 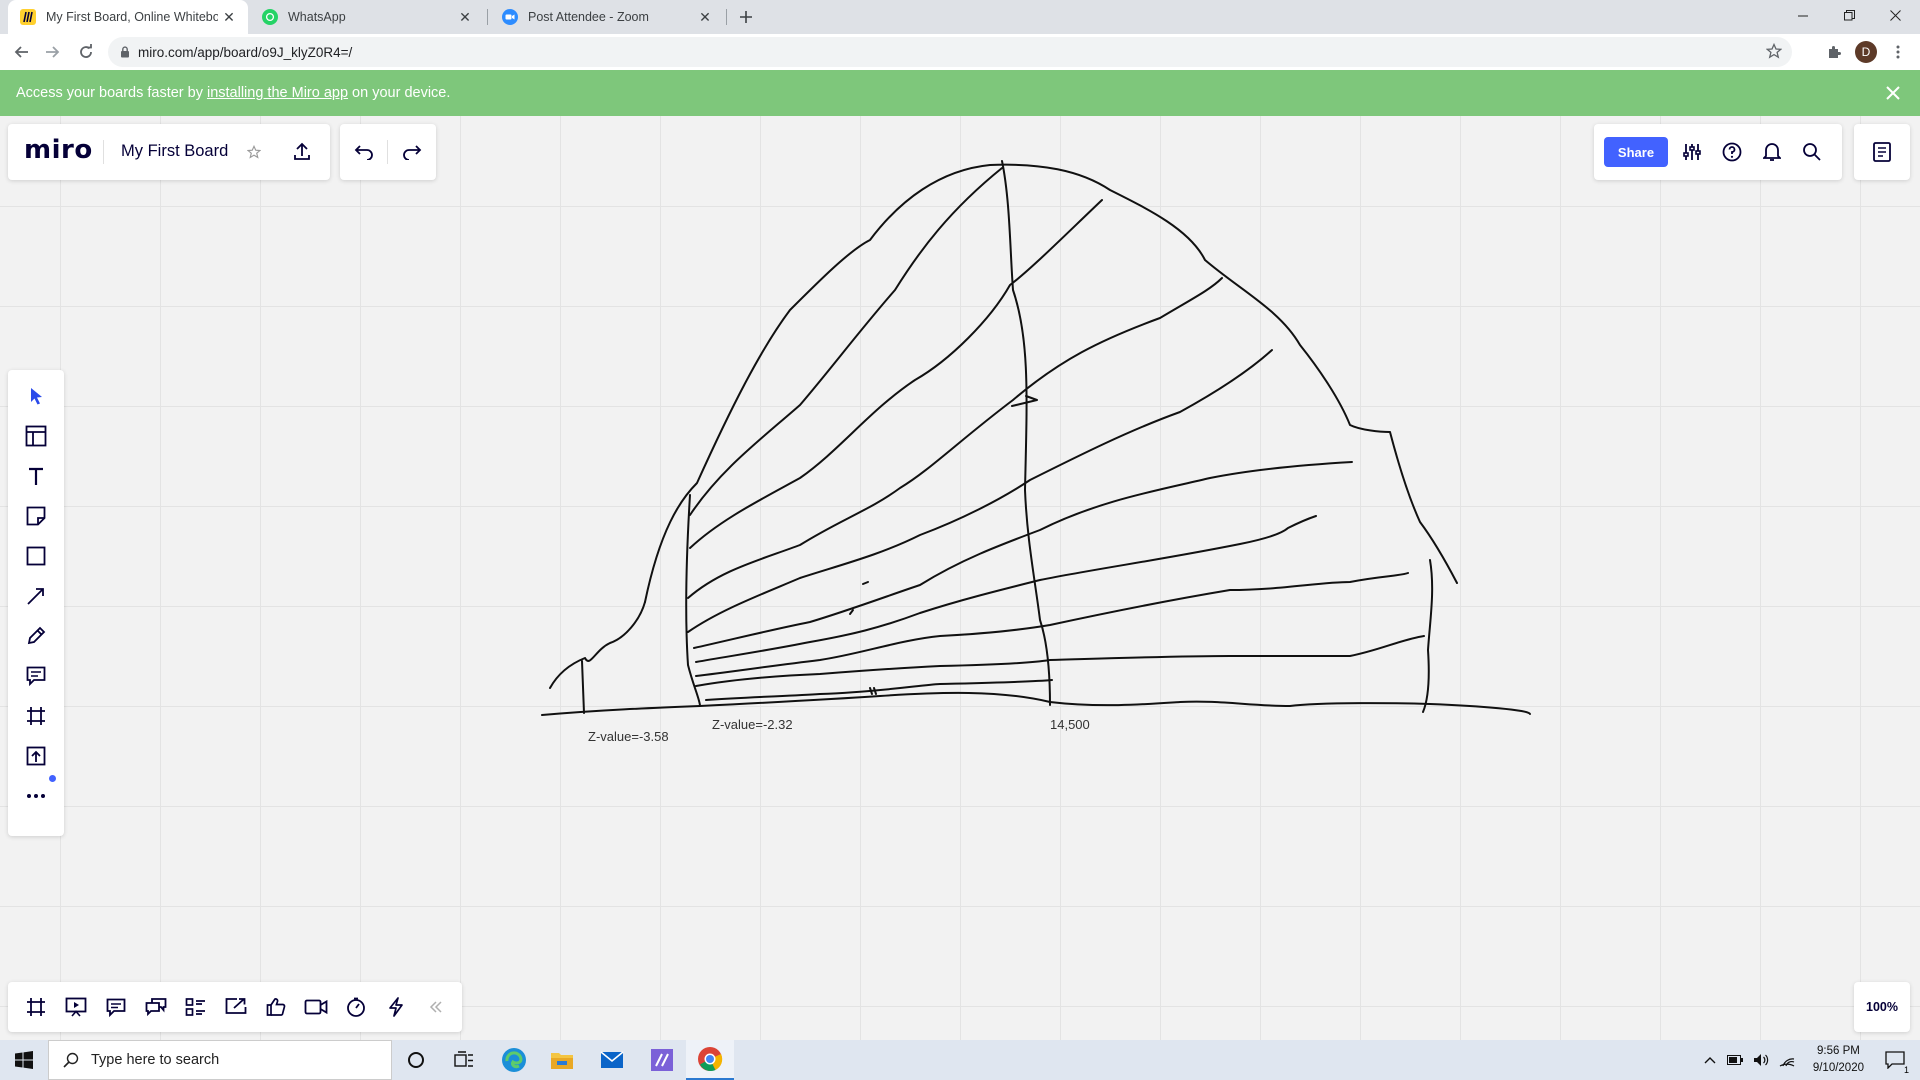 What do you see at coordinates (562, 1060) in the screenshot?
I see `file-explorer-icon` at bounding box center [562, 1060].